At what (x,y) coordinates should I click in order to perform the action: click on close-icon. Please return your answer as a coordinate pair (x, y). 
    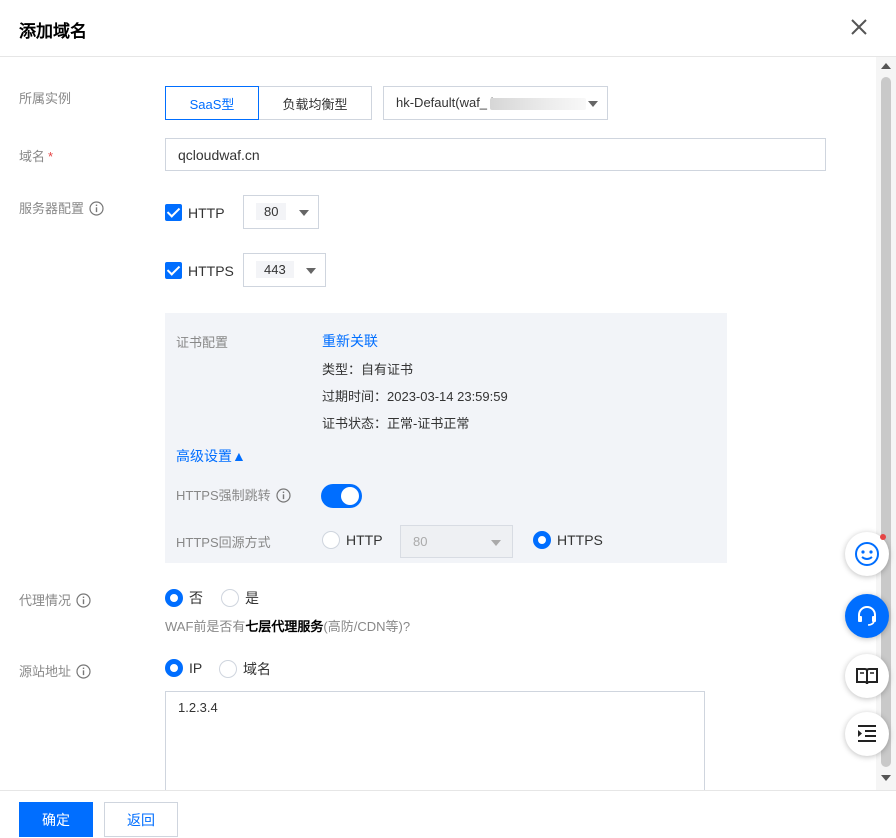
    Looking at the image, I should click on (859, 27).